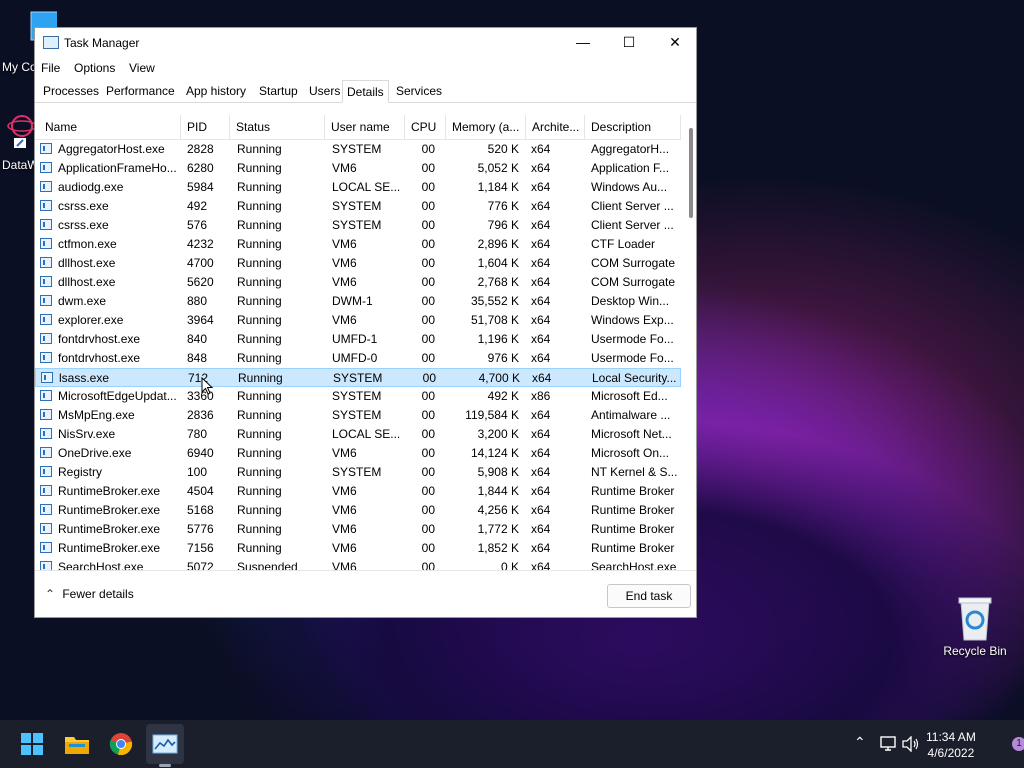 The height and width of the screenshot is (768, 1024). What do you see at coordinates (629, 42) in the screenshot?
I see `maximize-button: ☐` at bounding box center [629, 42].